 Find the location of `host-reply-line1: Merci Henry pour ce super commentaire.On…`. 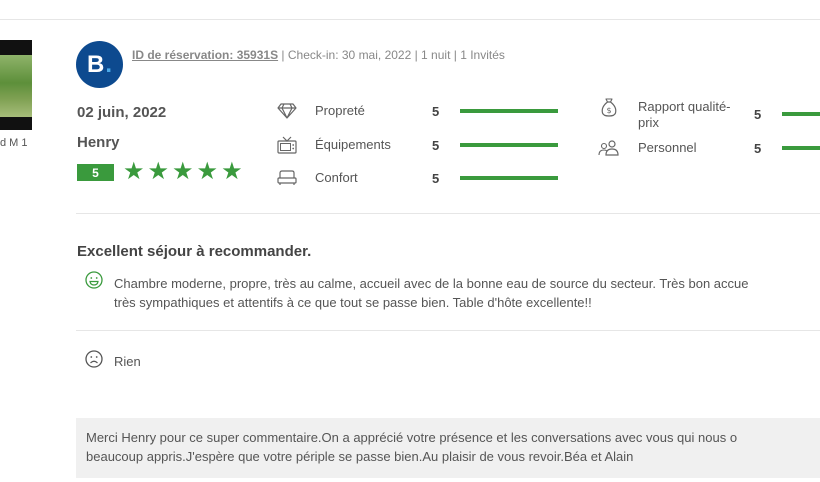

host-reply-line1: Merci Henry pour ce super commentaire.On… is located at coordinates (412, 437).